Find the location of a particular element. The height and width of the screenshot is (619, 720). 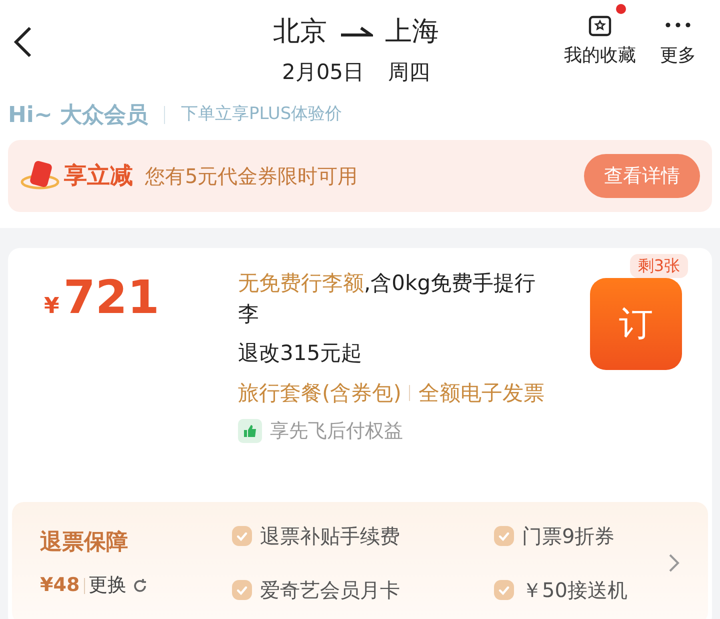

change-button: 更换 is located at coordinates (107, 585).